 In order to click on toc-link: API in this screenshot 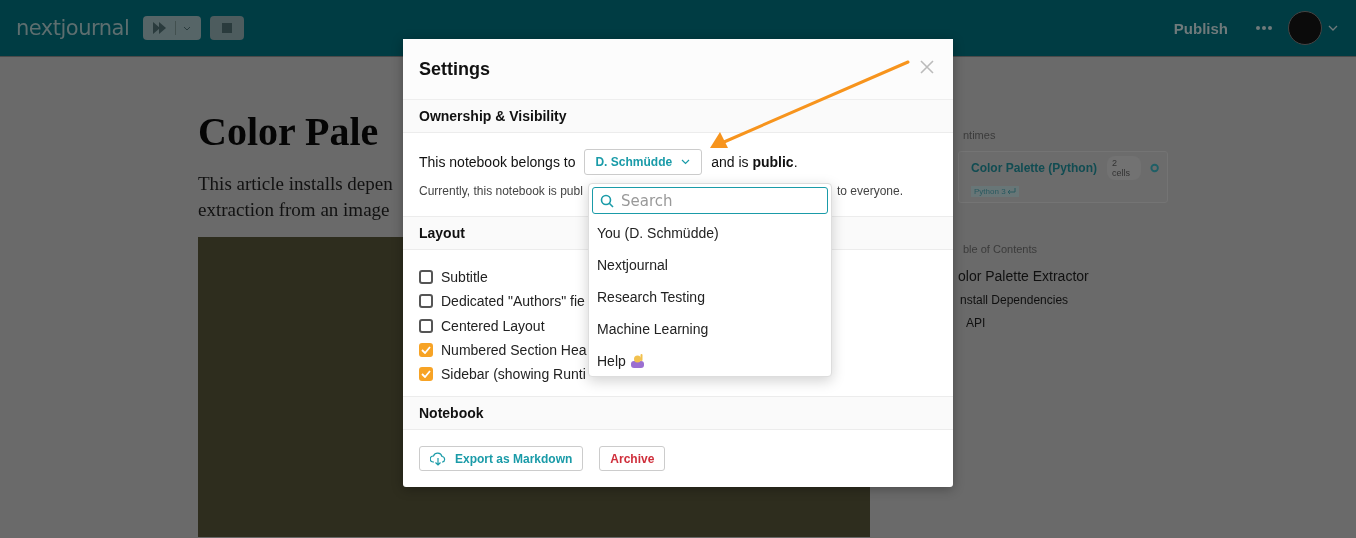, I will do `click(1067, 323)`.